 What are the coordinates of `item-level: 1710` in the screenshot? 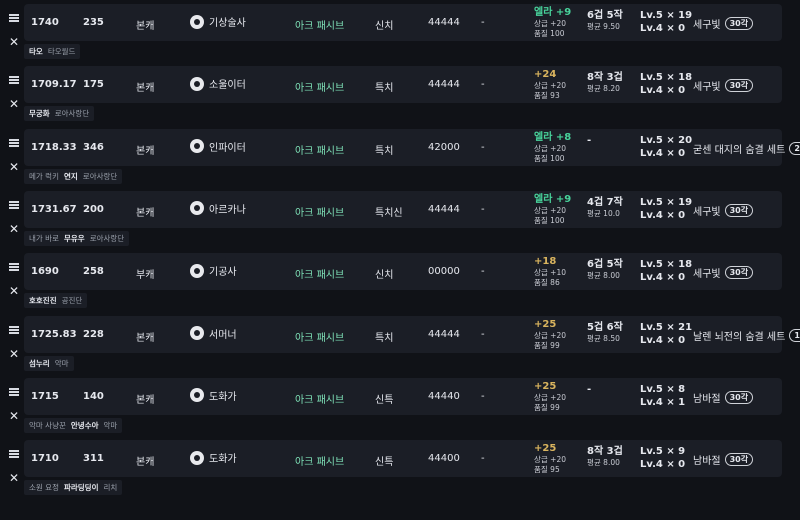 It's located at (45, 459).